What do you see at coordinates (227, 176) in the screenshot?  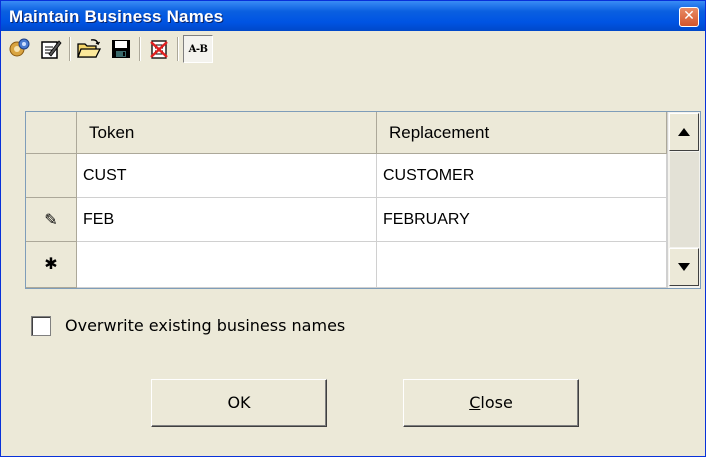 I see `token-cell: CUST` at bounding box center [227, 176].